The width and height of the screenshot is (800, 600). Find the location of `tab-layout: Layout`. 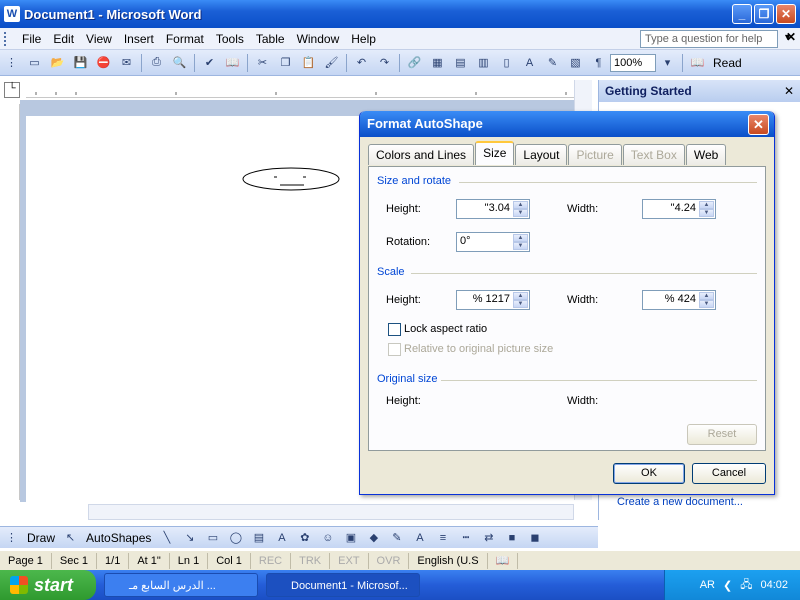

tab-layout: Layout is located at coordinates (541, 154).